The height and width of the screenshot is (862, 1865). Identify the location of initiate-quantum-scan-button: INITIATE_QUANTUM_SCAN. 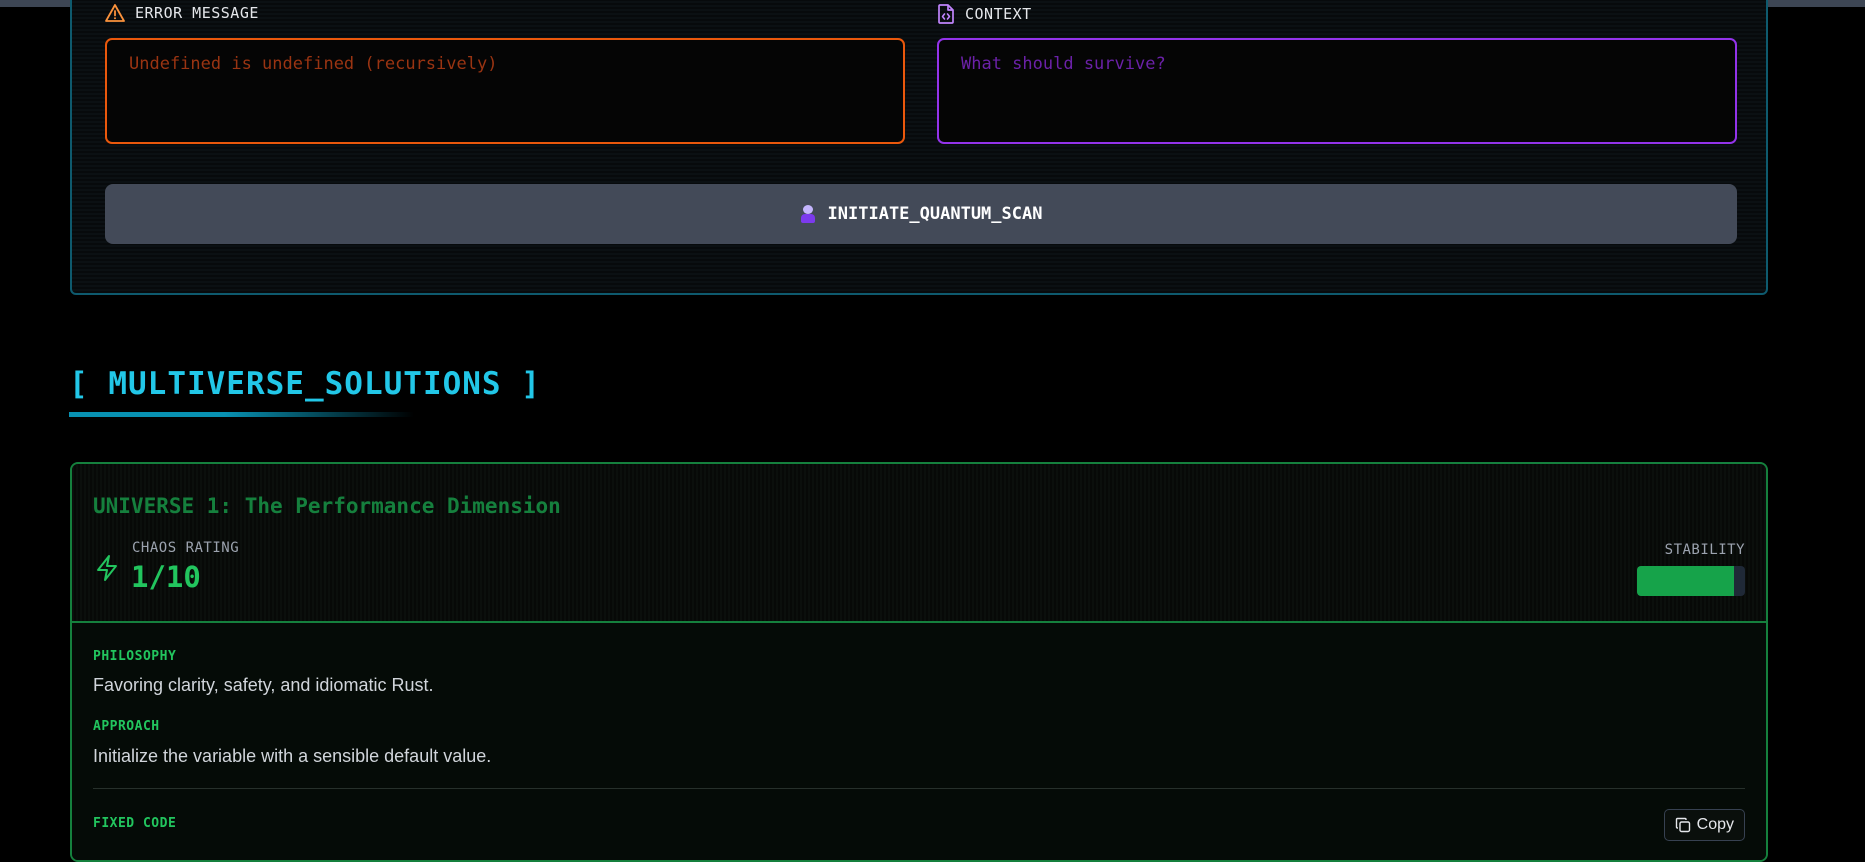
(921, 214).